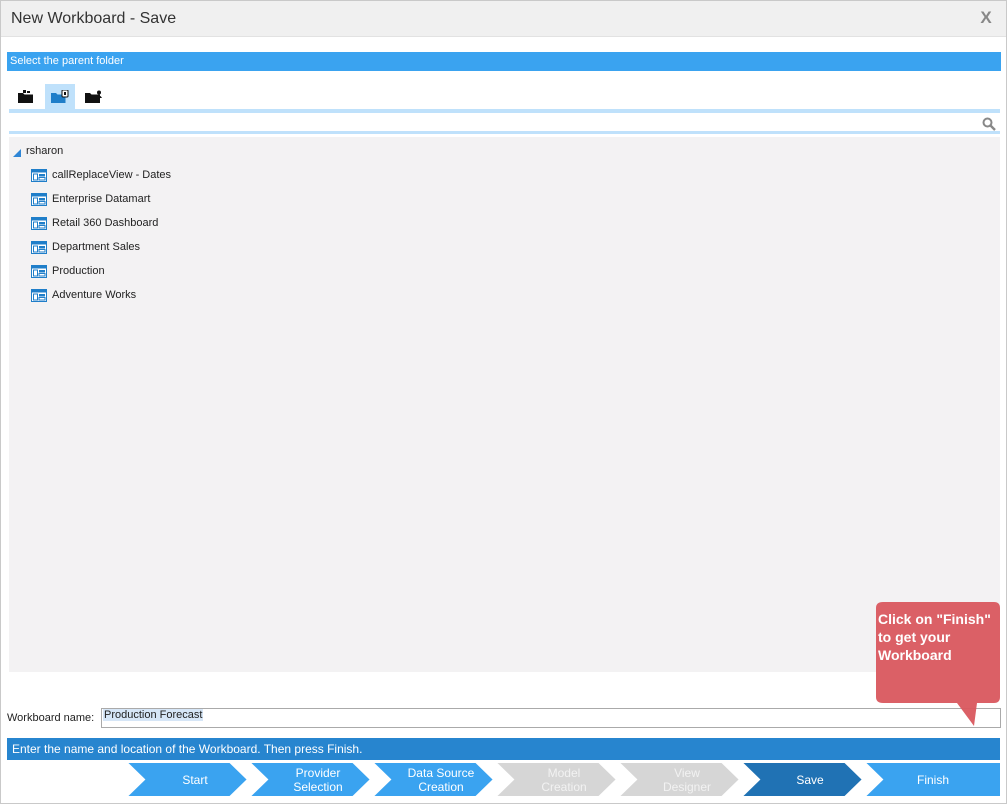  Describe the element at coordinates (986, 18) in the screenshot. I see `close-icon: X` at that location.